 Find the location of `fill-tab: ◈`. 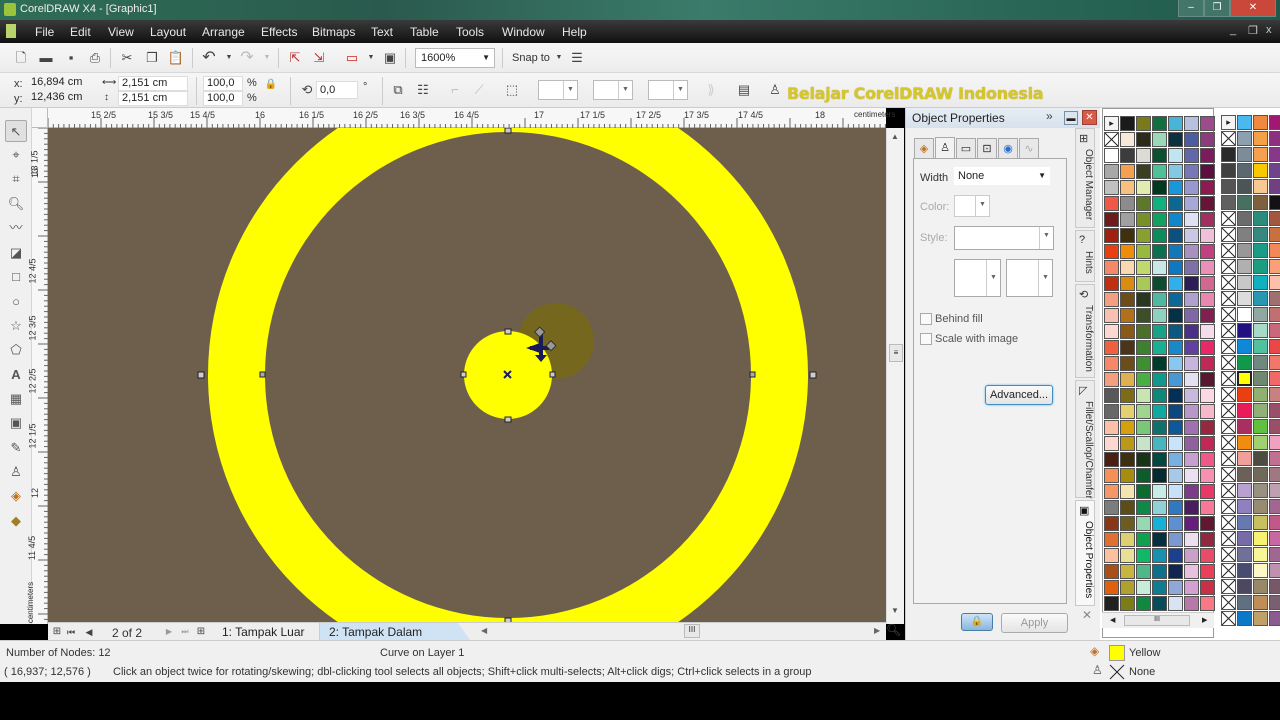

fill-tab: ◈ is located at coordinates (924, 148).